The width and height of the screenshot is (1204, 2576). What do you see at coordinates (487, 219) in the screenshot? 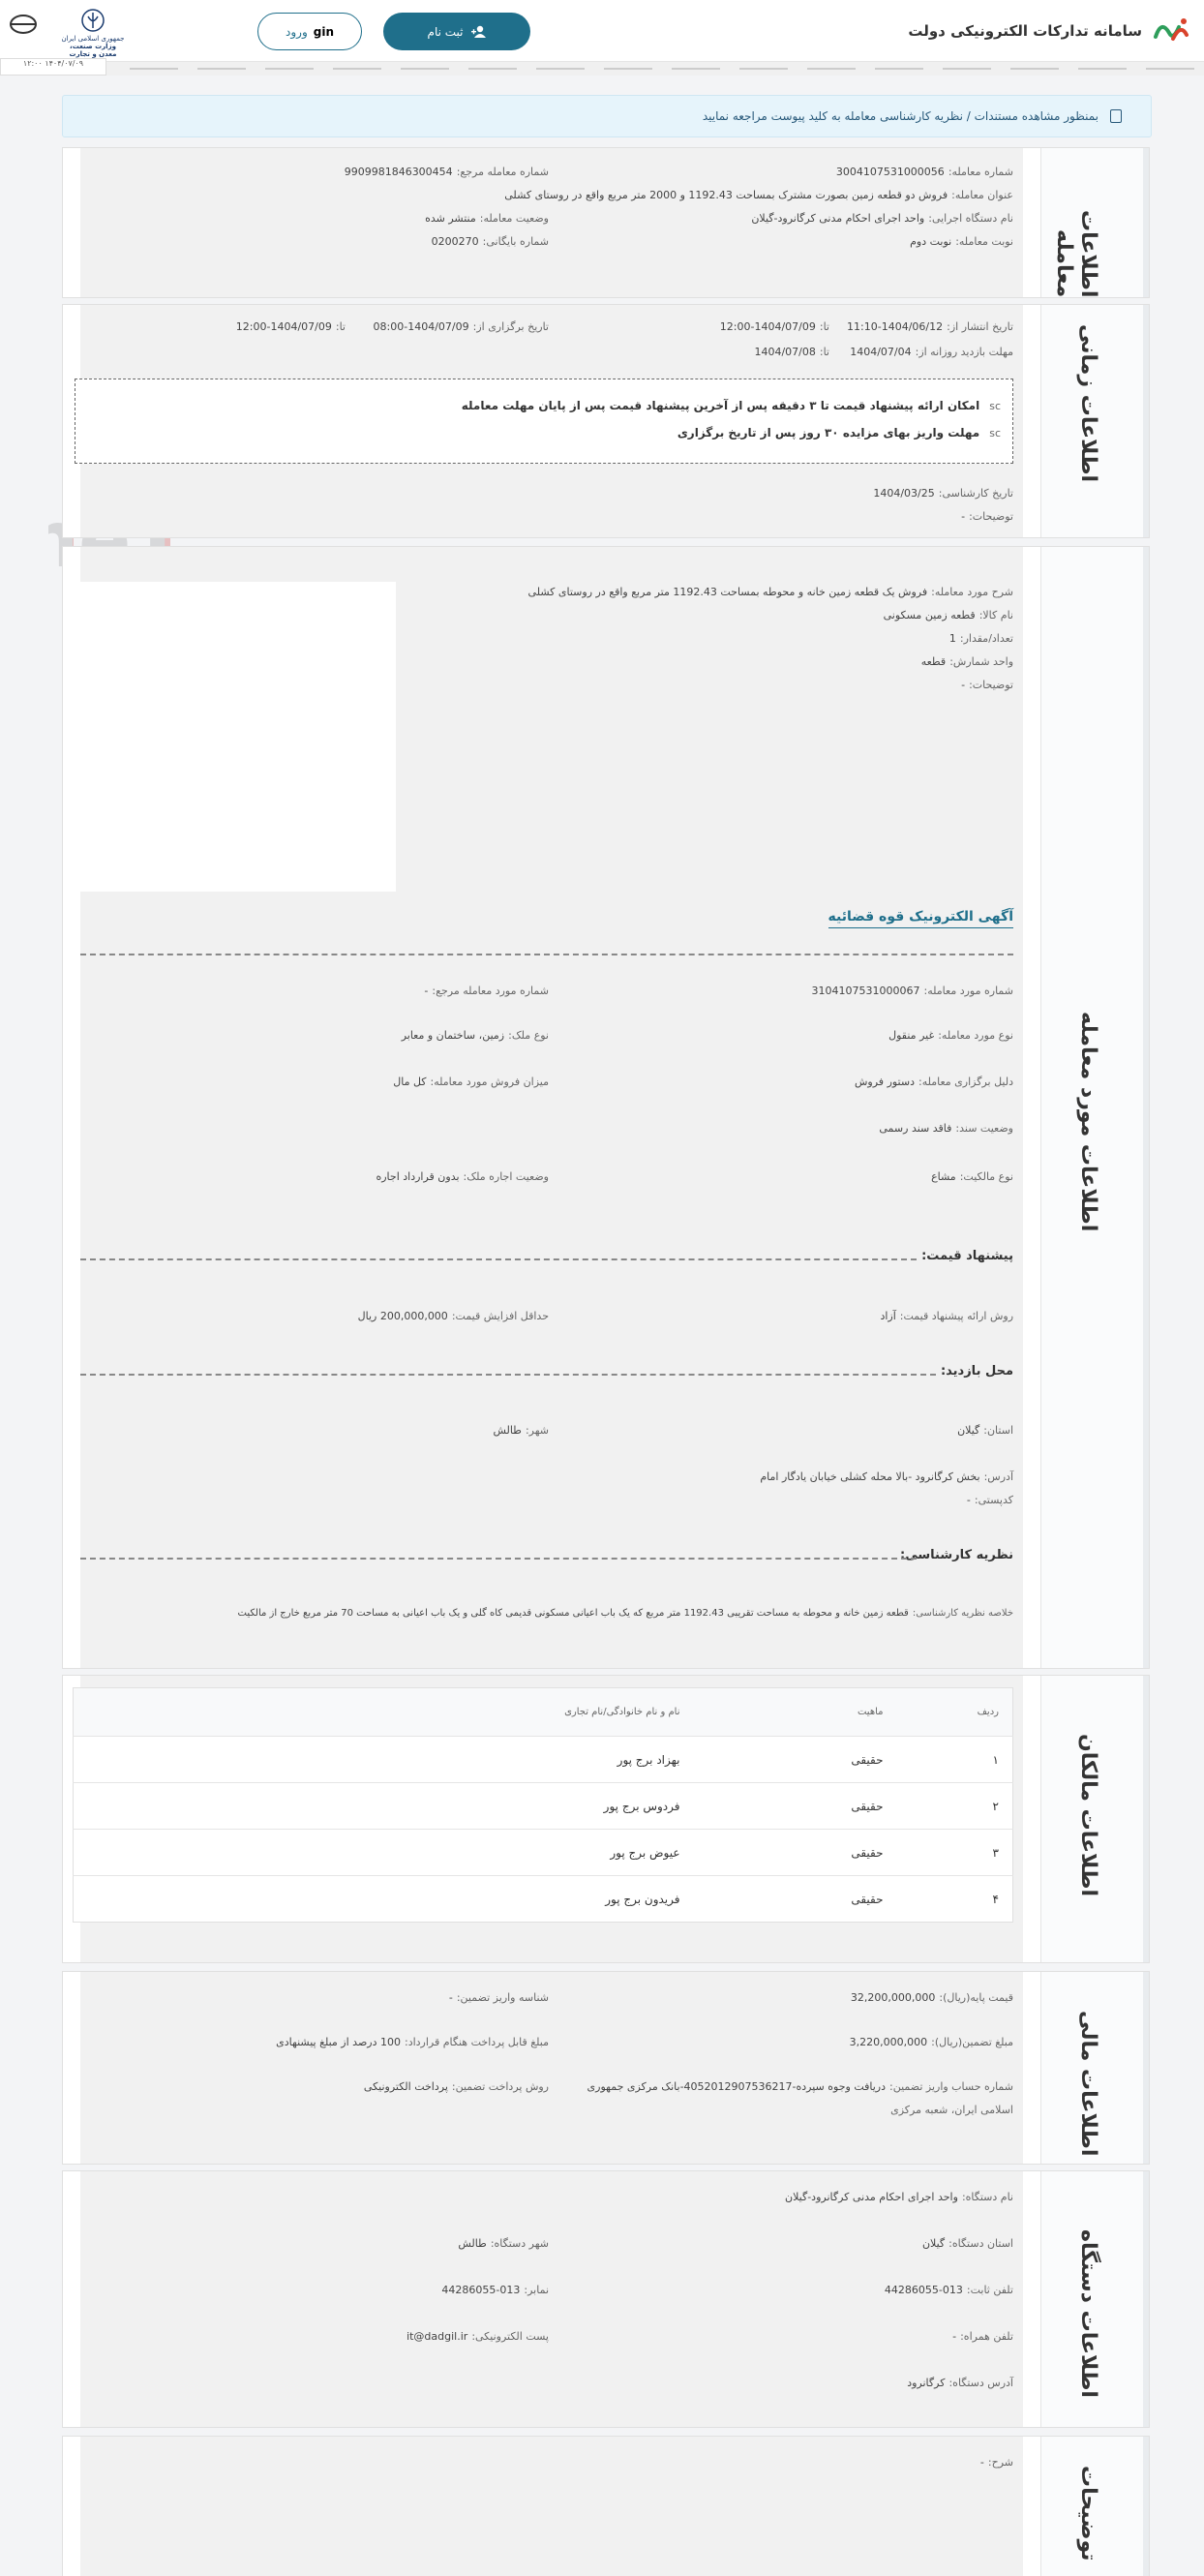
I see `deal-status: وضعیت معامله:منتشر شده` at bounding box center [487, 219].